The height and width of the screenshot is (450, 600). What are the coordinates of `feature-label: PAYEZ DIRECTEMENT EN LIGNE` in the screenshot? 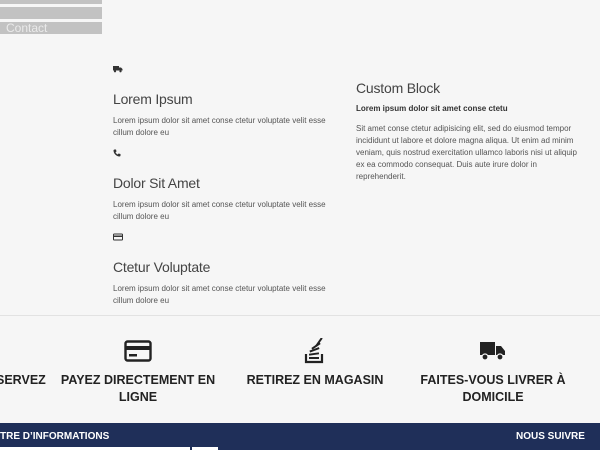 It's located at (138, 388).